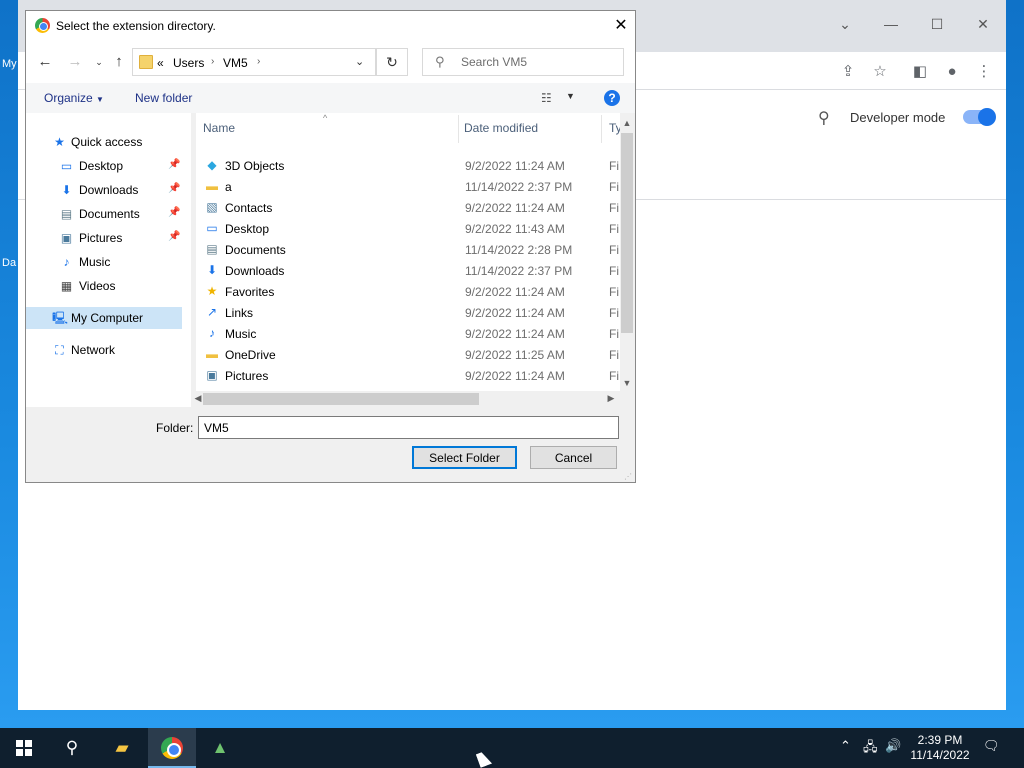 The height and width of the screenshot is (768, 1024). I want to click on file-row: ▣ Pictures 9/2/2022 11:24 AM Fi, so click(408, 375).